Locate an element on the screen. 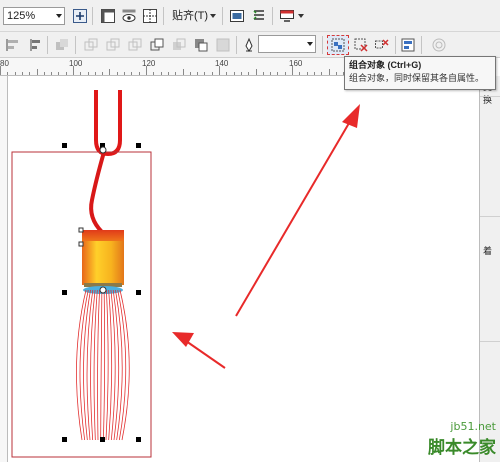  zoom-level-value: 125% is located at coordinates (21, 16).